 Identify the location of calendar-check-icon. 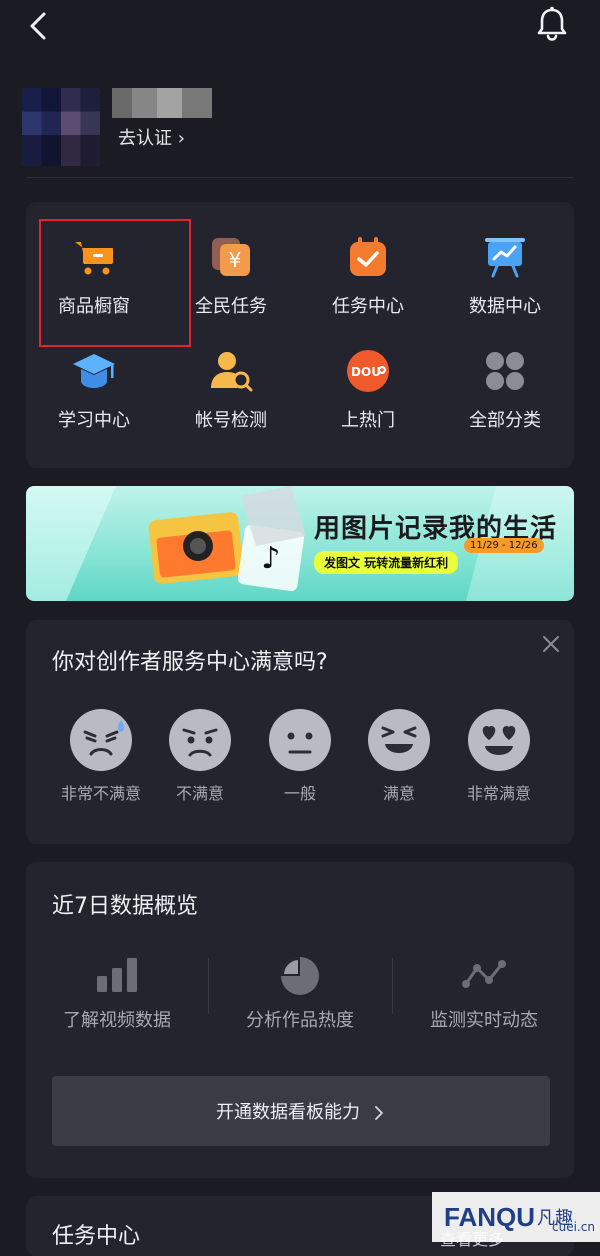
(368, 257).